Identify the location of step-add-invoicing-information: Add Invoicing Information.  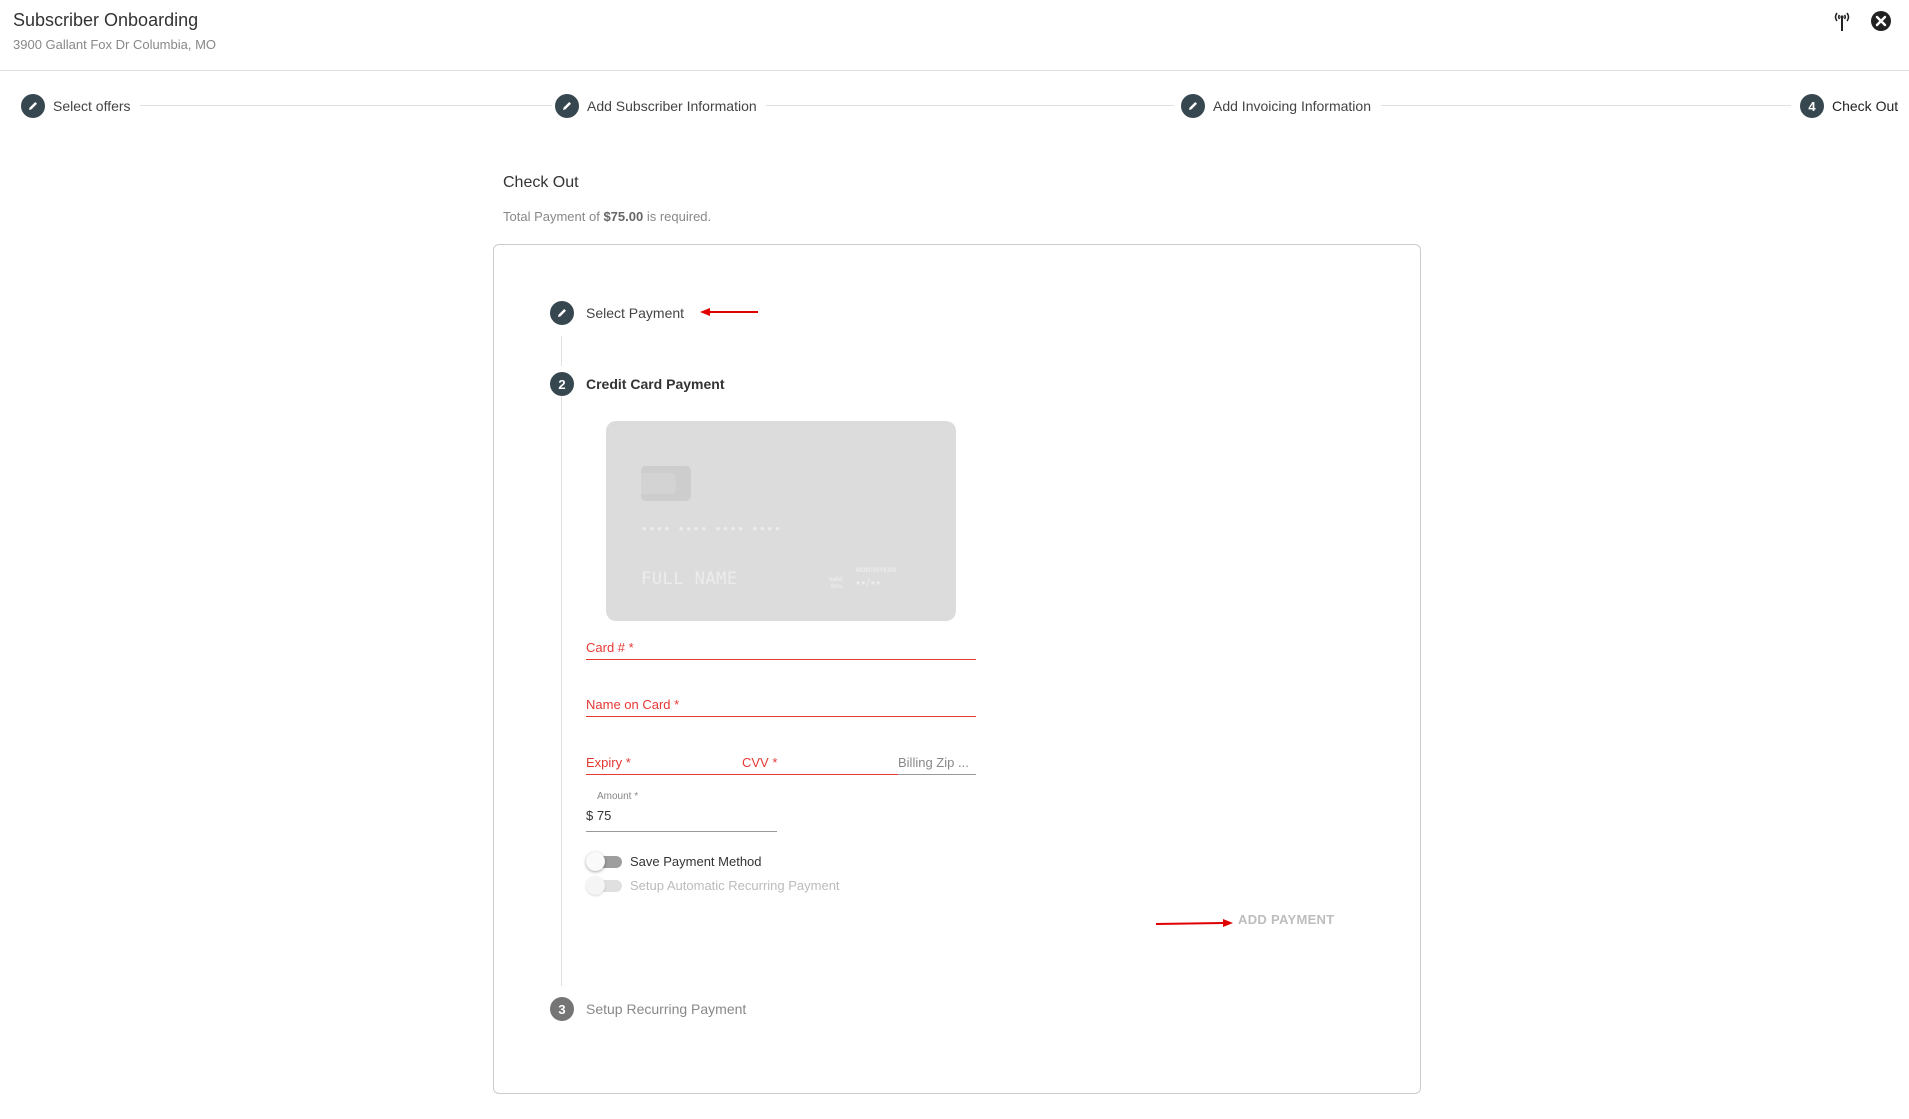
(1280, 106).